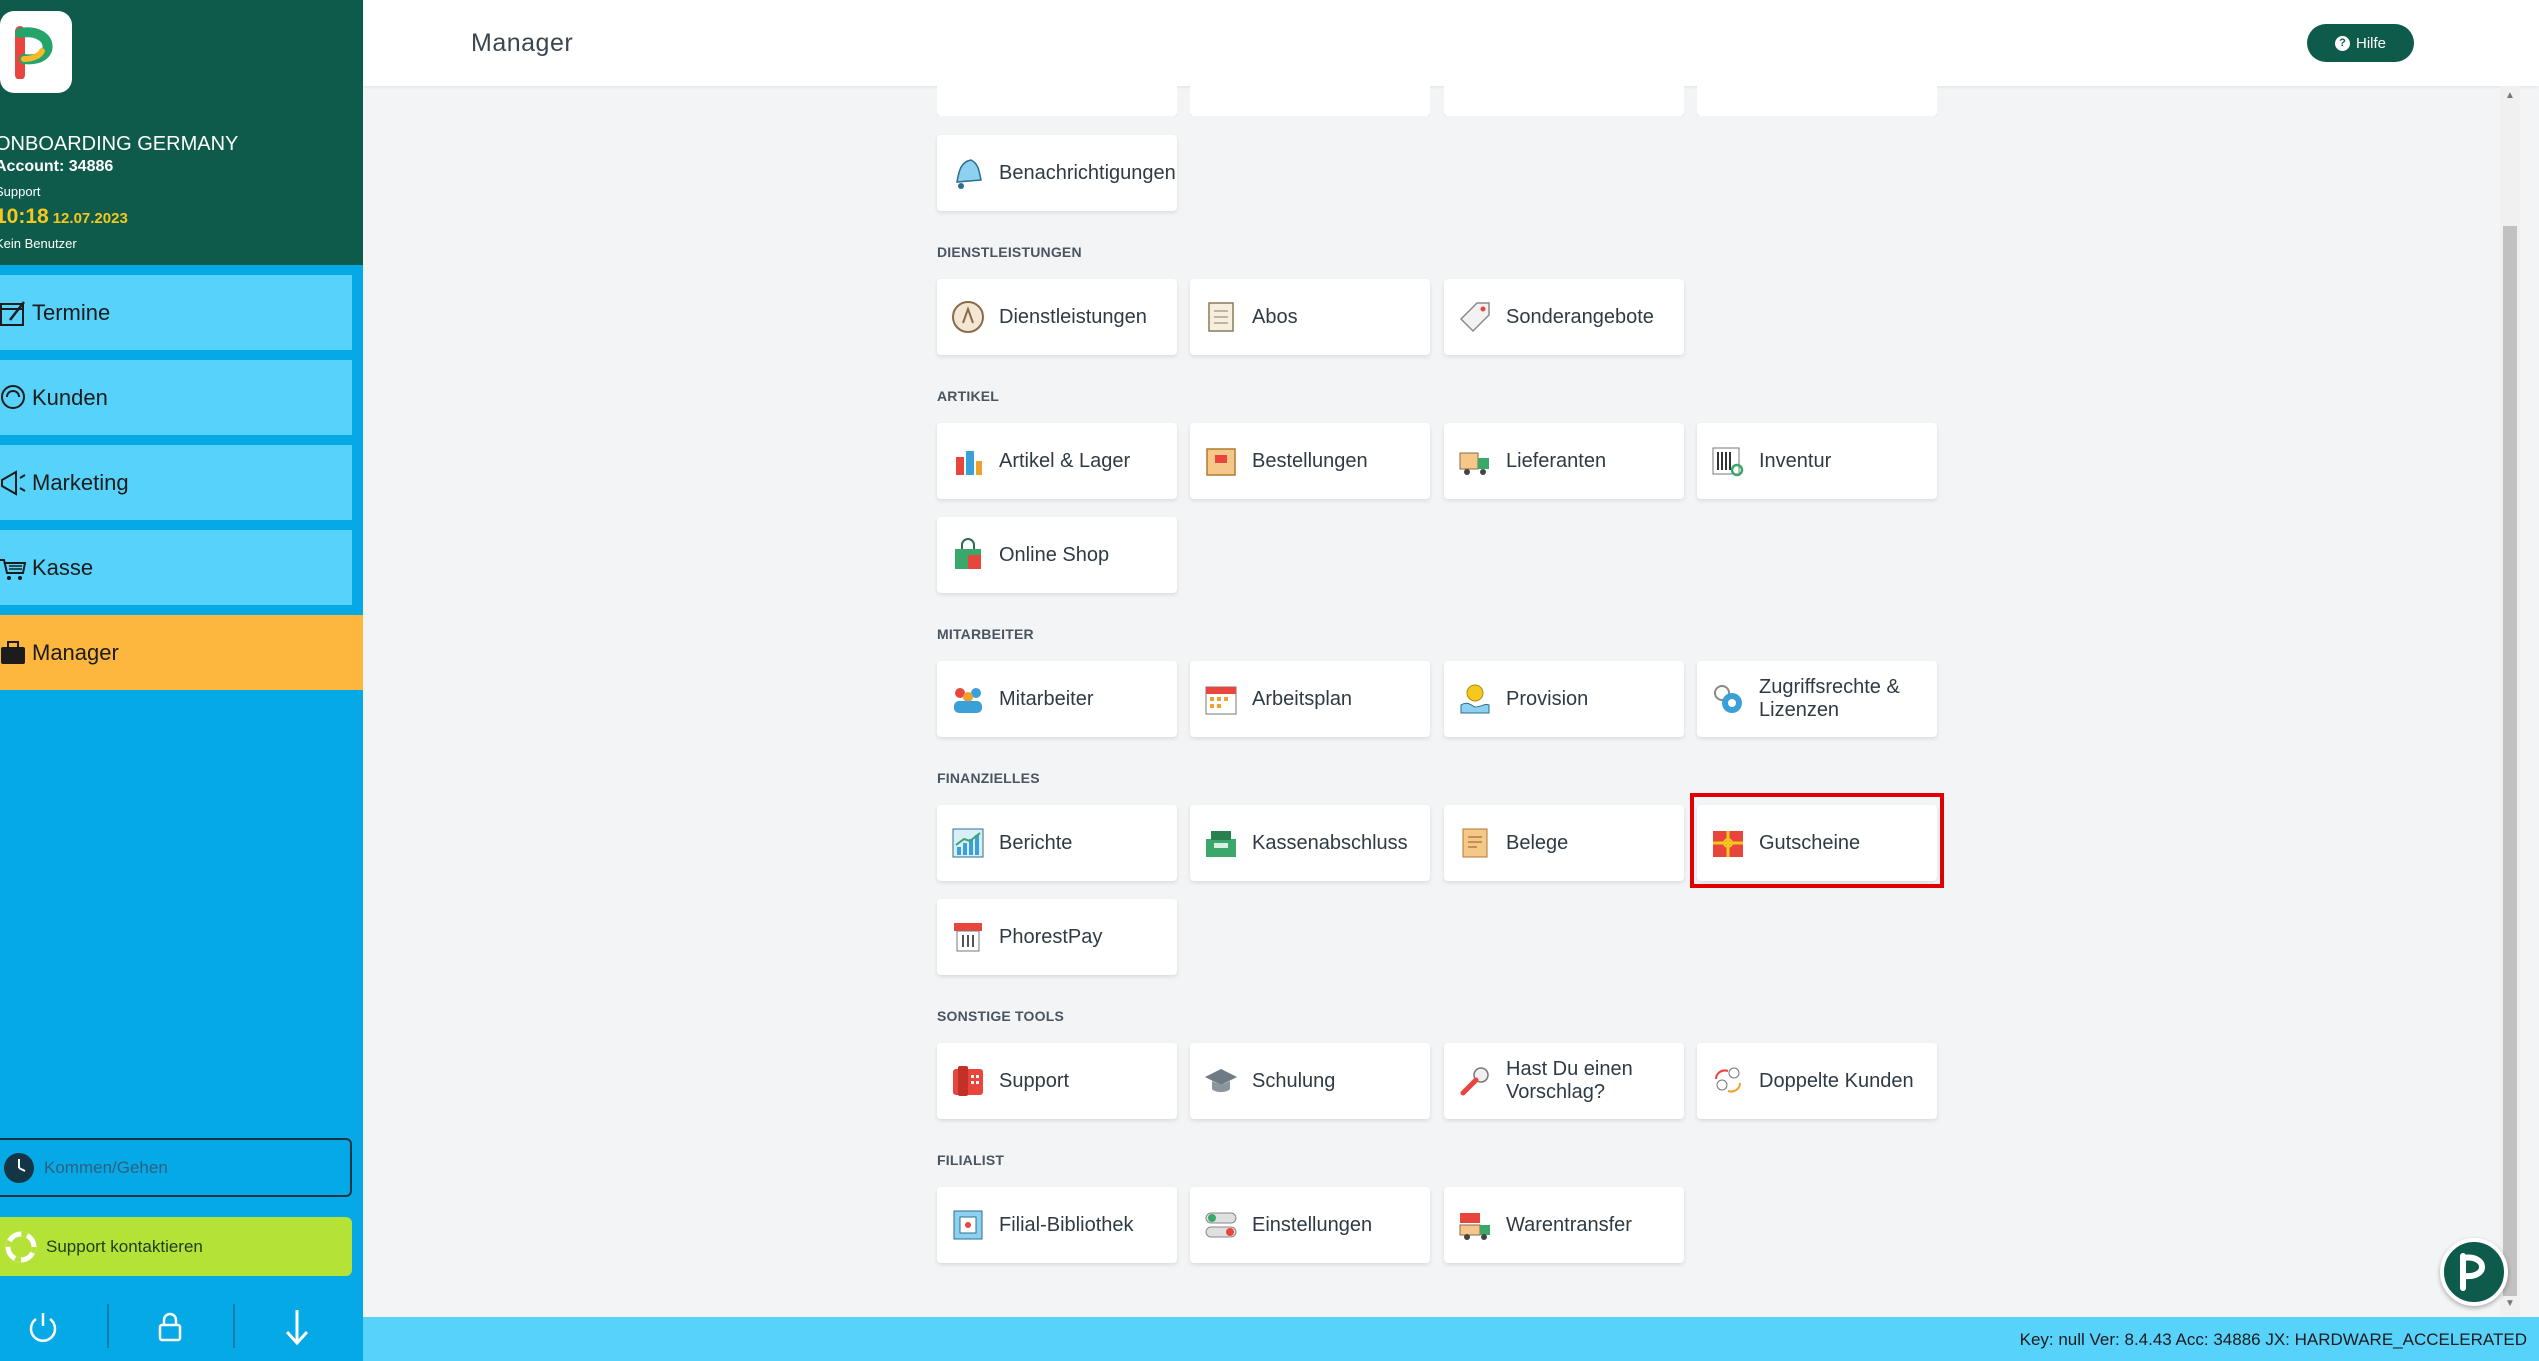 The width and height of the screenshot is (2539, 1361). I want to click on tile-label: Inventur, so click(1795, 460).